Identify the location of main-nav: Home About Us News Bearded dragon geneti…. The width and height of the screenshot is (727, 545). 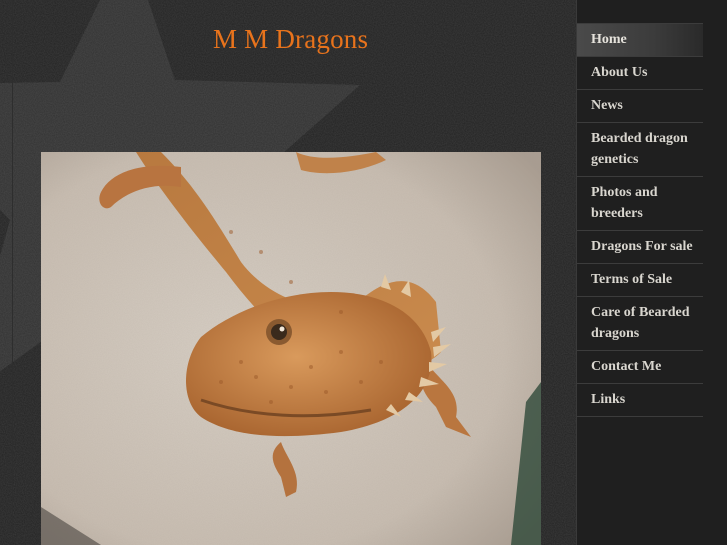
(640, 220).